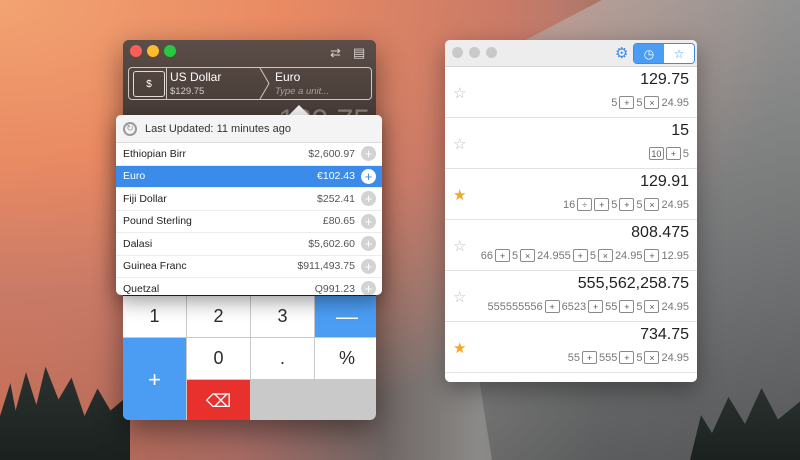 The width and height of the screenshot is (800, 460). Describe the element at coordinates (345, 316) in the screenshot. I see `key-minus: —` at that location.